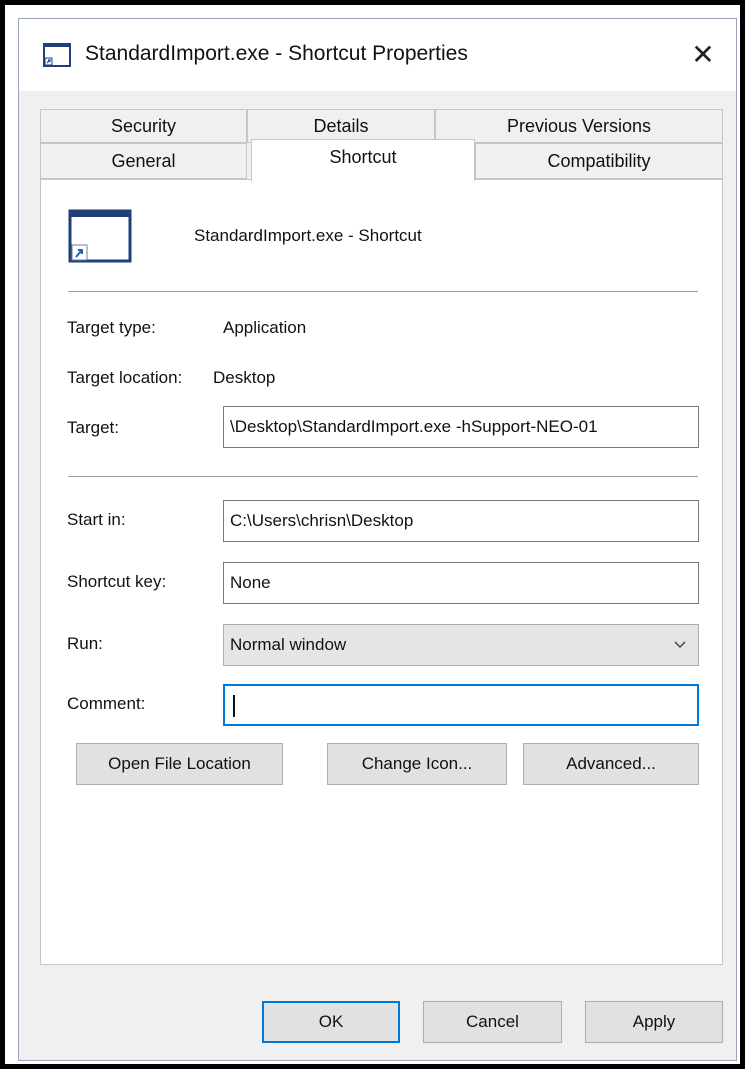 The height and width of the screenshot is (1069, 745). I want to click on chevron-down-icon, so click(680, 645).